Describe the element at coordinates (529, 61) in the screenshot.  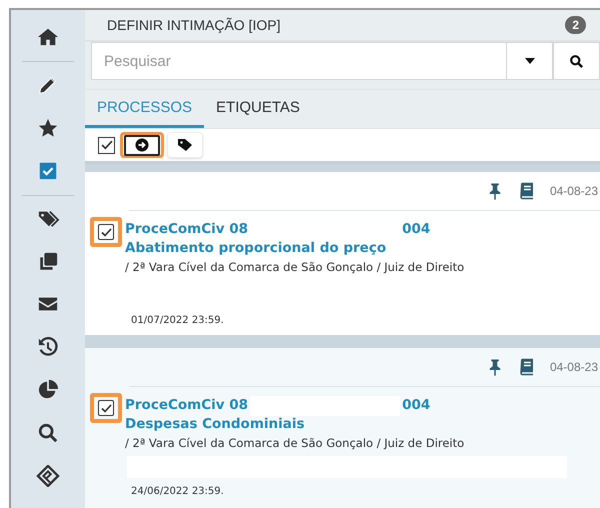
I see `caret-icon` at that location.